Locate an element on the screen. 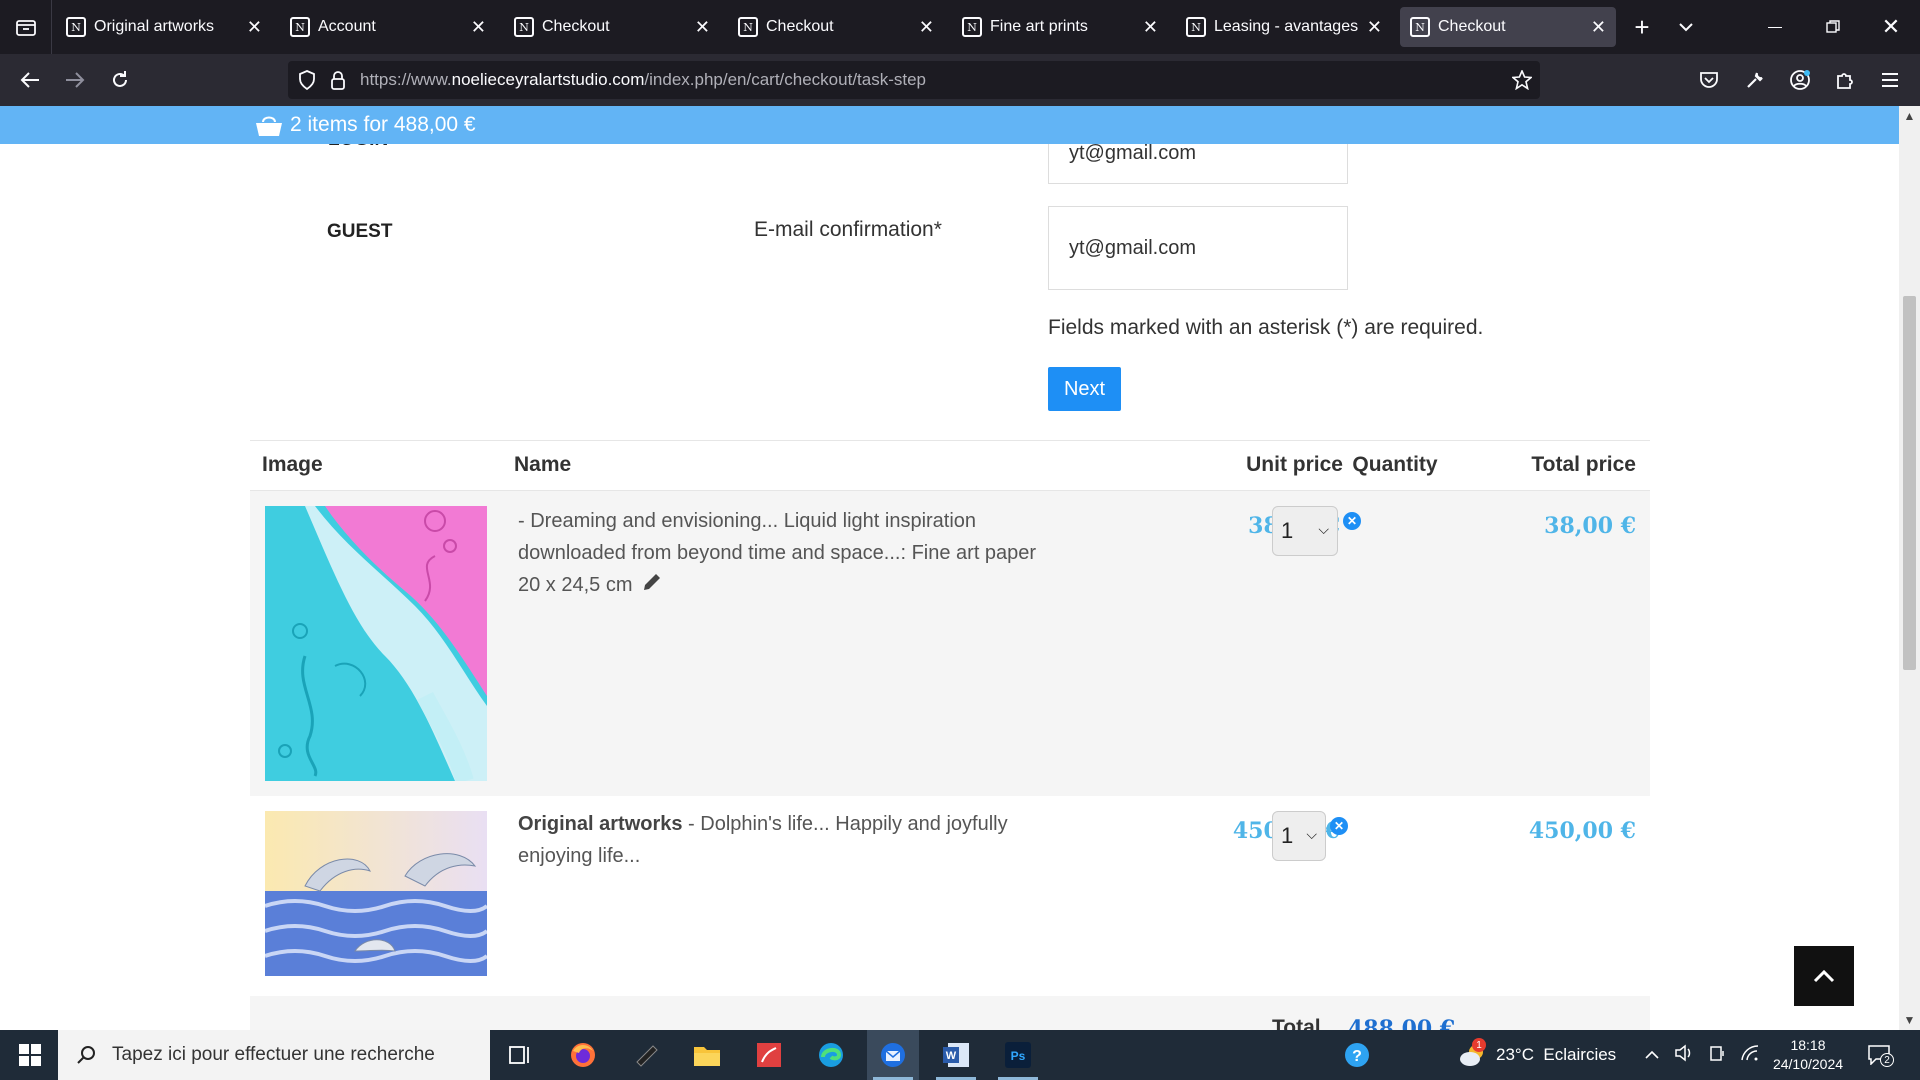 Image resolution: width=1920 pixels, height=1080 pixels. scroll-up-arrow-icon: ▲ is located at coordinates (1909, 116).